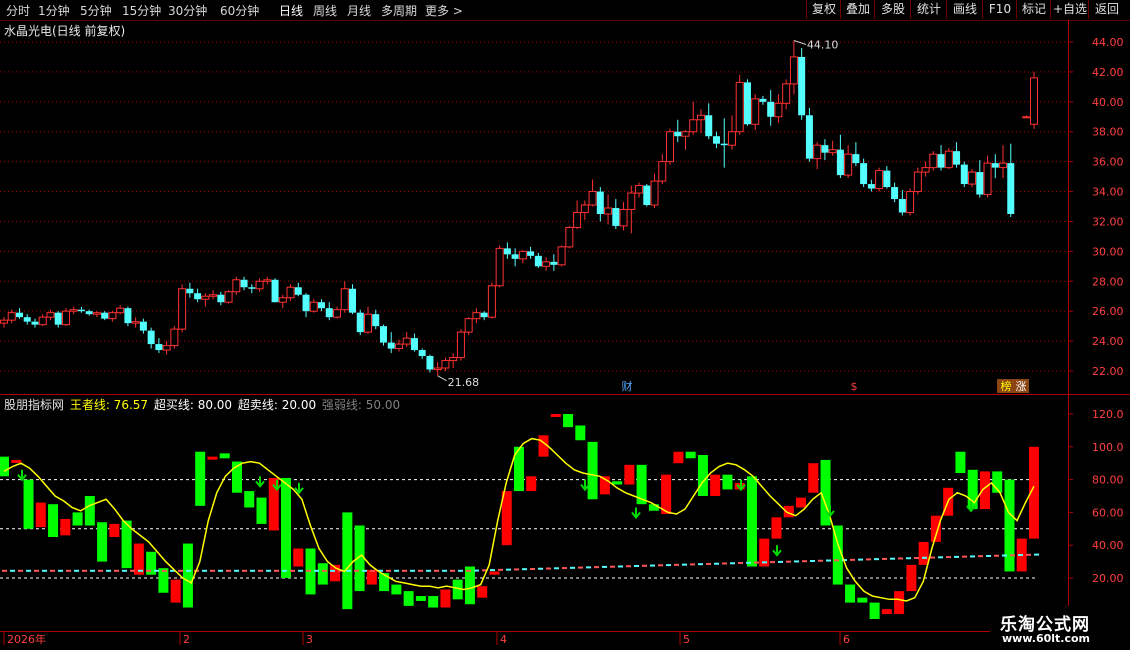 This screenshot has height=650, width=1130. What do you see at coordinates (1108, 480) in the screenshot?
I see `ind-tick-label: 80.00` at bounding box center [1108, 480].